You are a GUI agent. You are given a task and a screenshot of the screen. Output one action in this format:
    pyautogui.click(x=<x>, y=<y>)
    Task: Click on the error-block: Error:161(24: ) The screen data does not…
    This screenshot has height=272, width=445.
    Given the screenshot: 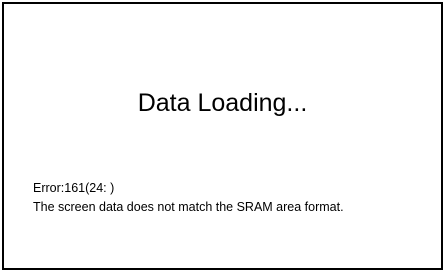 What is the action you would take?
    pyautogui.click(x=188, y=198)
    